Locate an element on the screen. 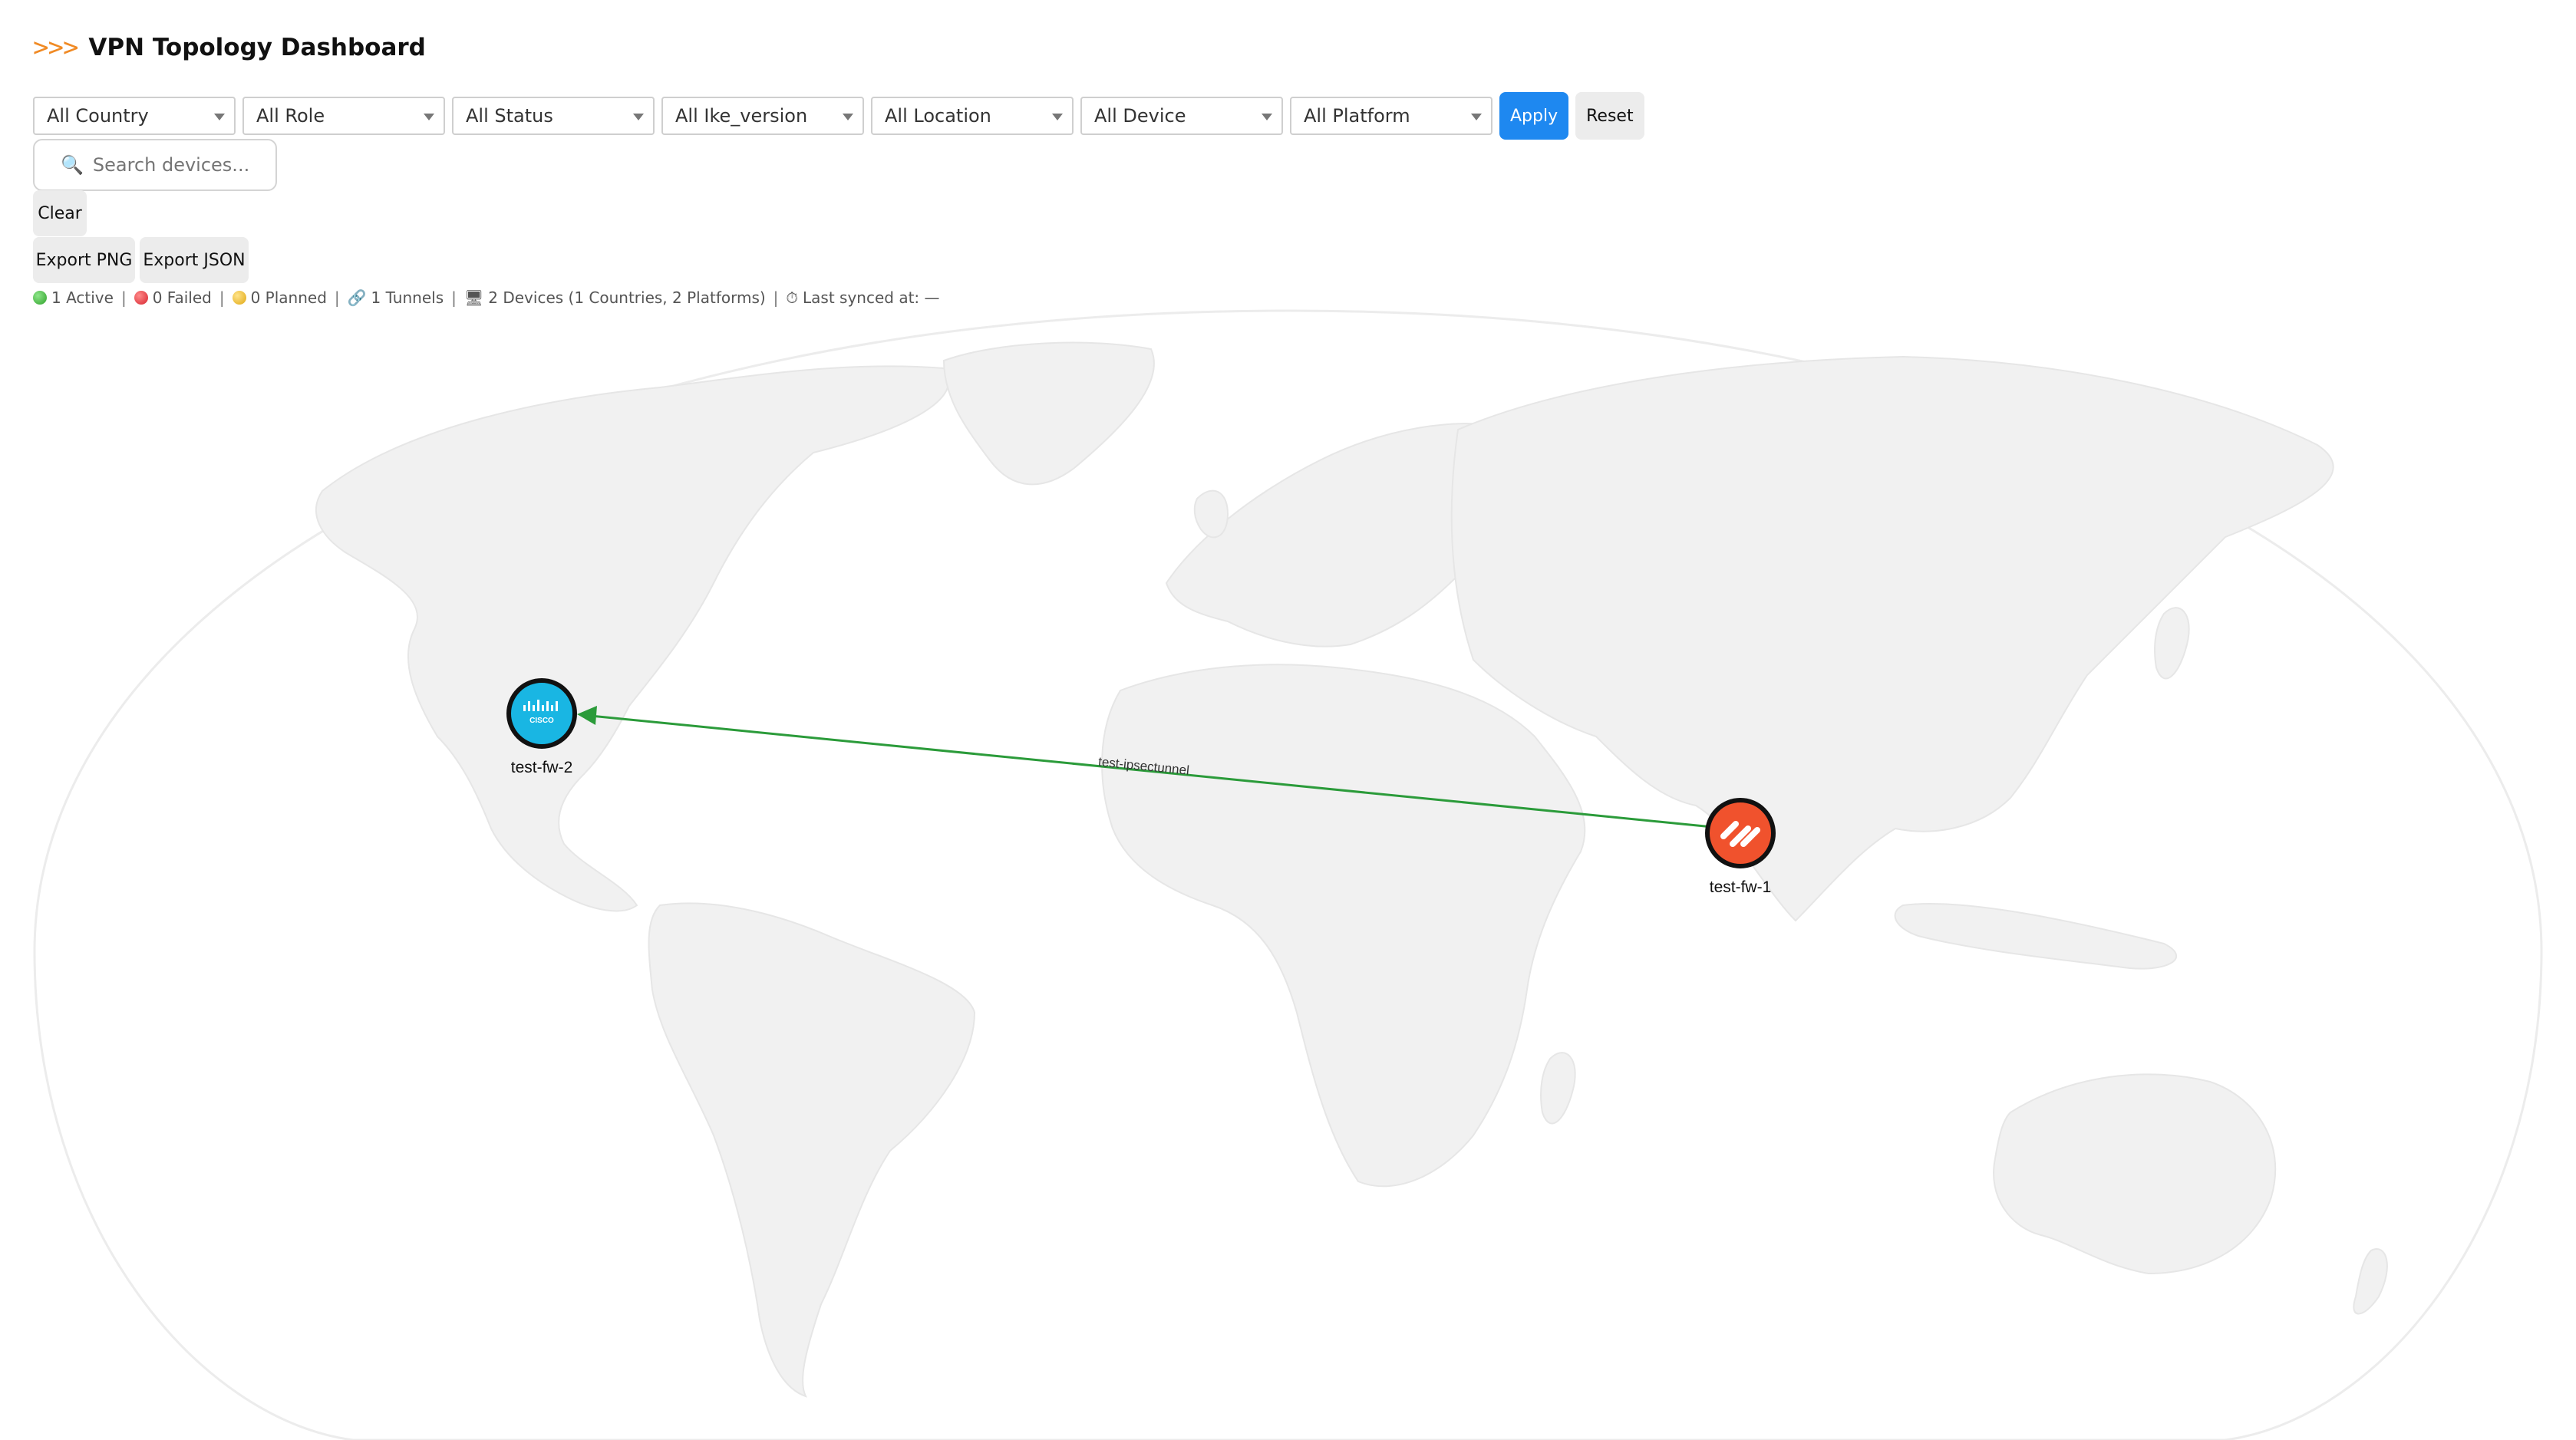  cisco-logo-icon is located at coordinates (541, 713).